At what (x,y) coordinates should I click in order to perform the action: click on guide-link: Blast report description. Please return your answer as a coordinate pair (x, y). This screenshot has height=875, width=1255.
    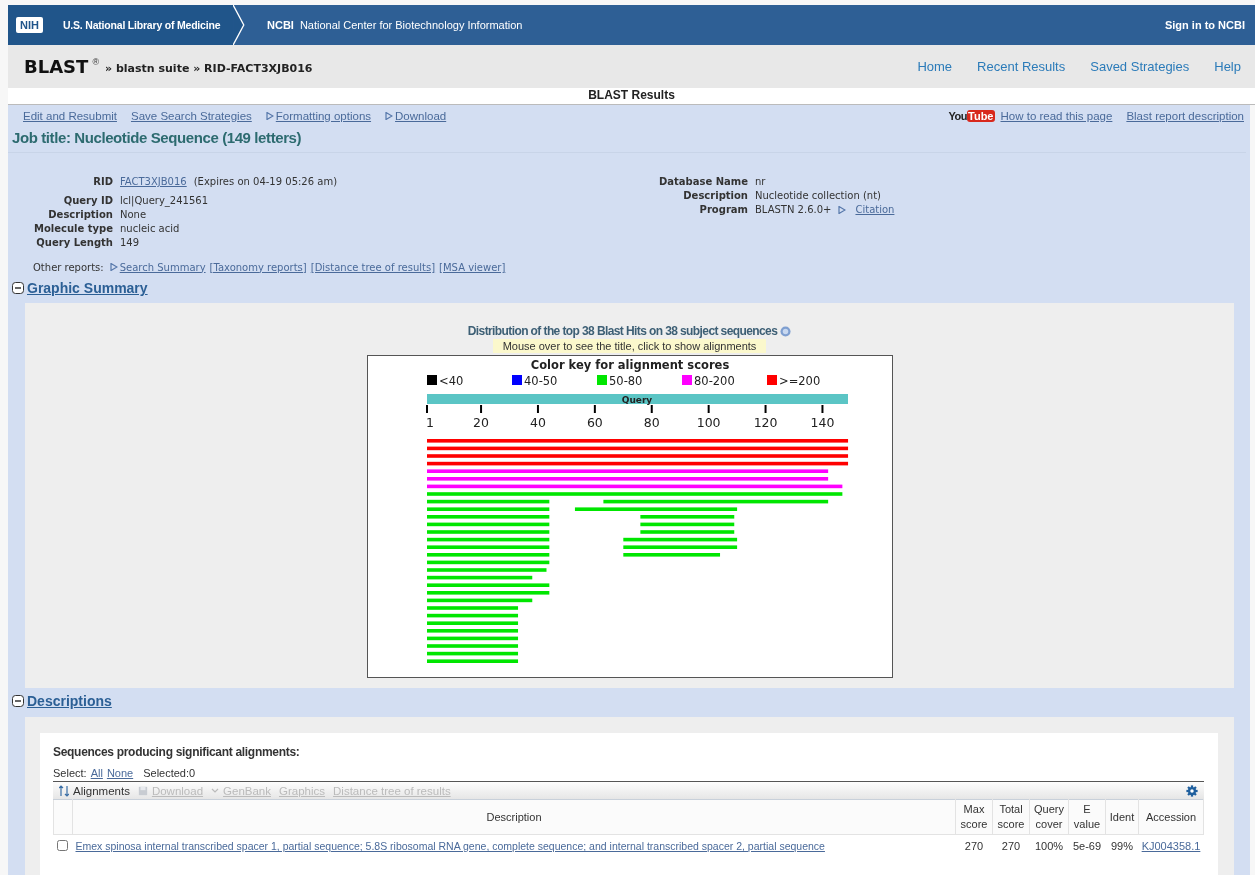
    Looking at the image, I should click on (1185, 116).